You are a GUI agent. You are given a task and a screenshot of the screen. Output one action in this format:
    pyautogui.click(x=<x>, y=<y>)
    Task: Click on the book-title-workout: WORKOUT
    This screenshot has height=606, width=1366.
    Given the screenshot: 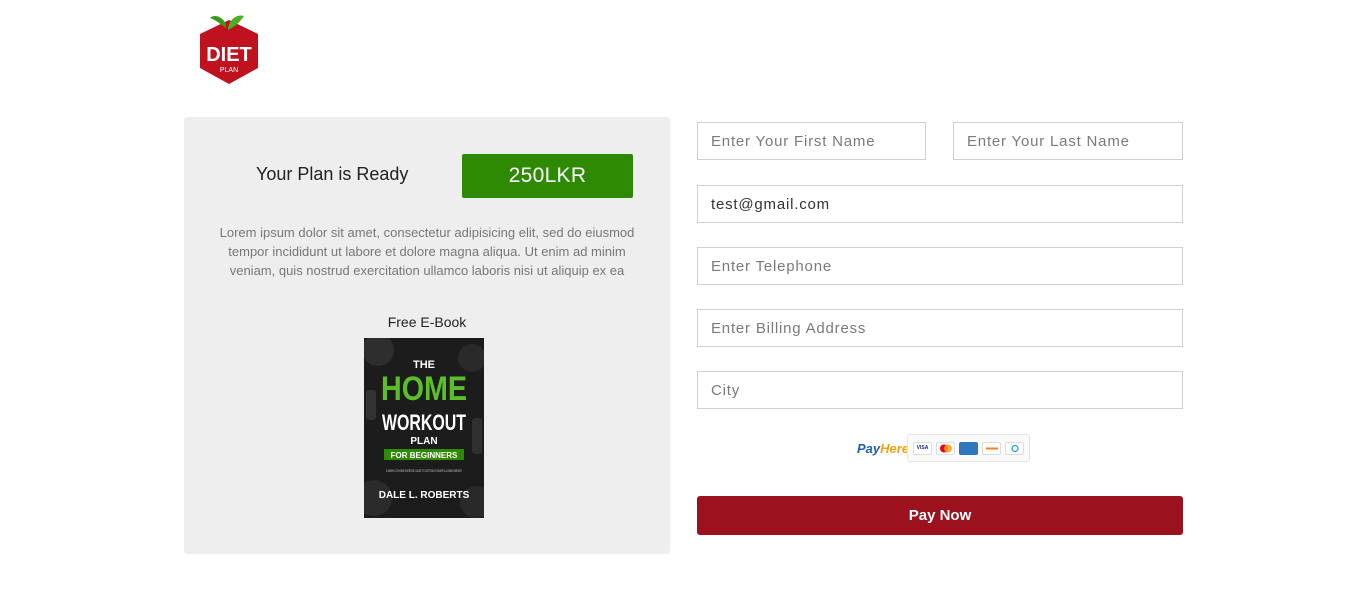 What is the action you would take?
    pyautogui.click(x=424, y=422)
    